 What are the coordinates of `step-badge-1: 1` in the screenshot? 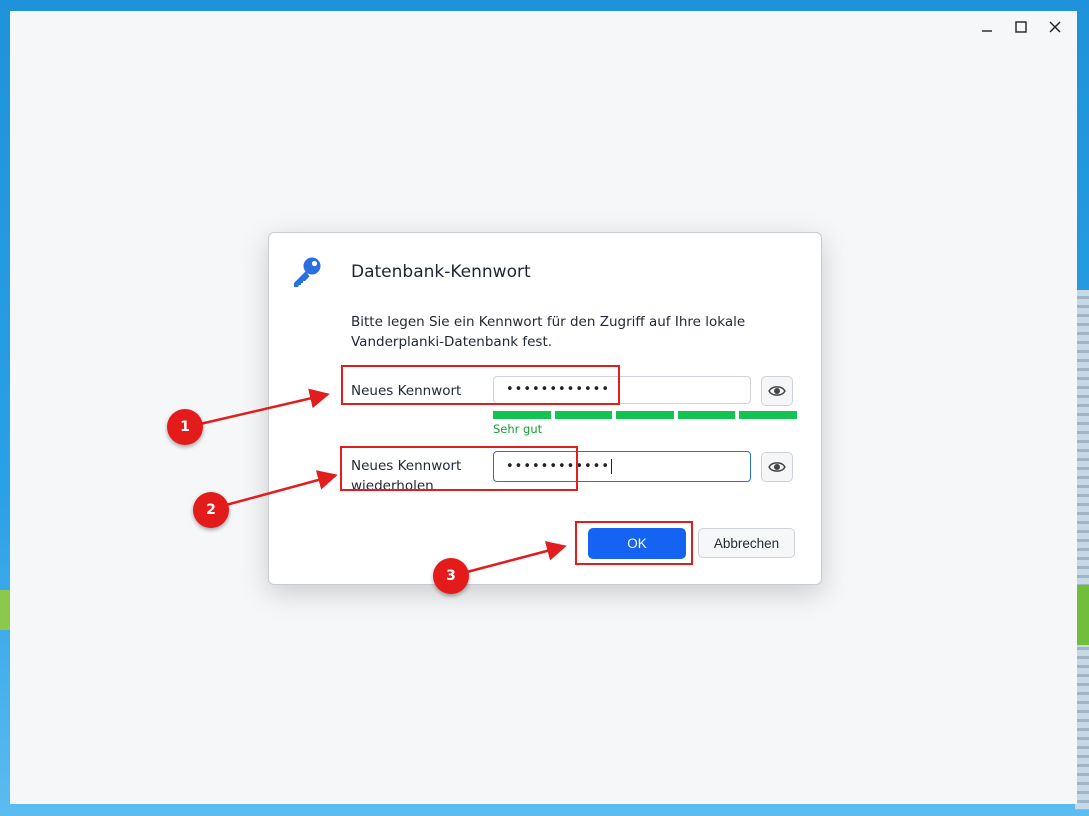 It's located at (185, 427).